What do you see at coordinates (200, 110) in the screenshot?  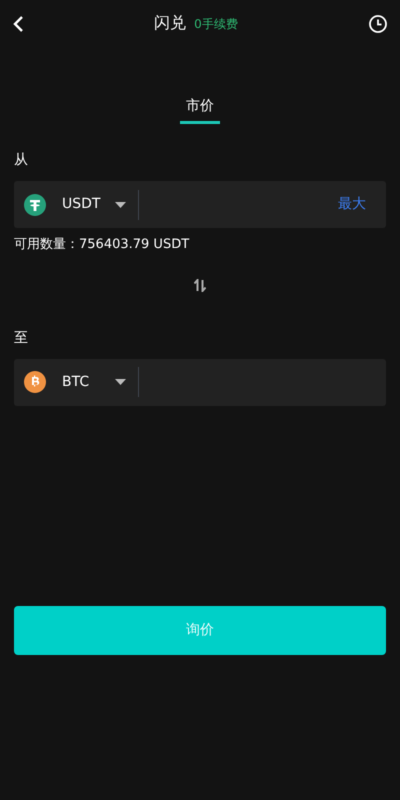 I see `market-tab: 市价` at bounding box center [200, 110].